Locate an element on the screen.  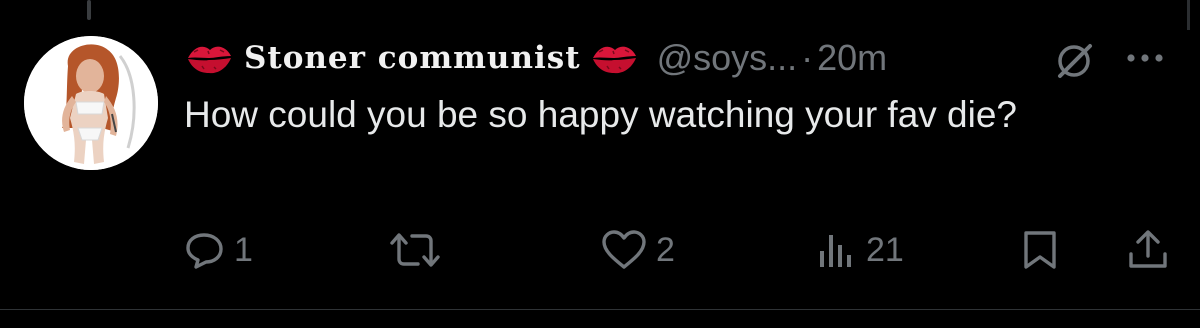
share-icon is located at coordinates (1148, 250).